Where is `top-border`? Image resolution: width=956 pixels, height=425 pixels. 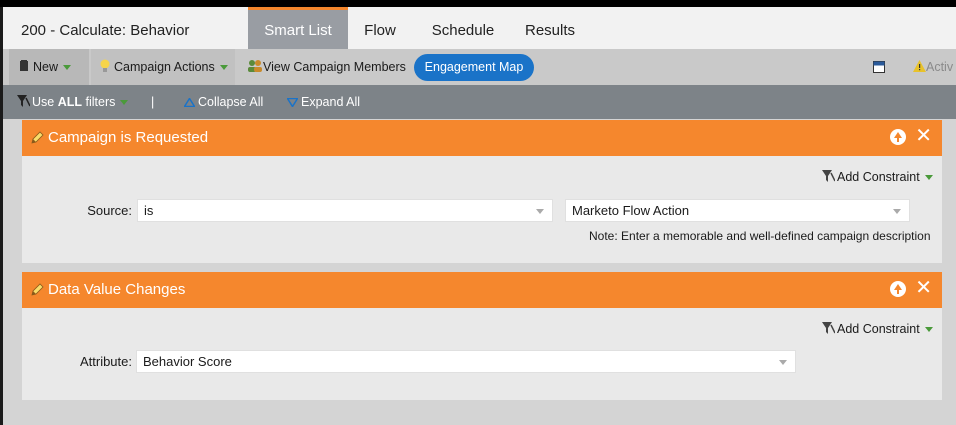
top-border is located at coordinates (478, 3).